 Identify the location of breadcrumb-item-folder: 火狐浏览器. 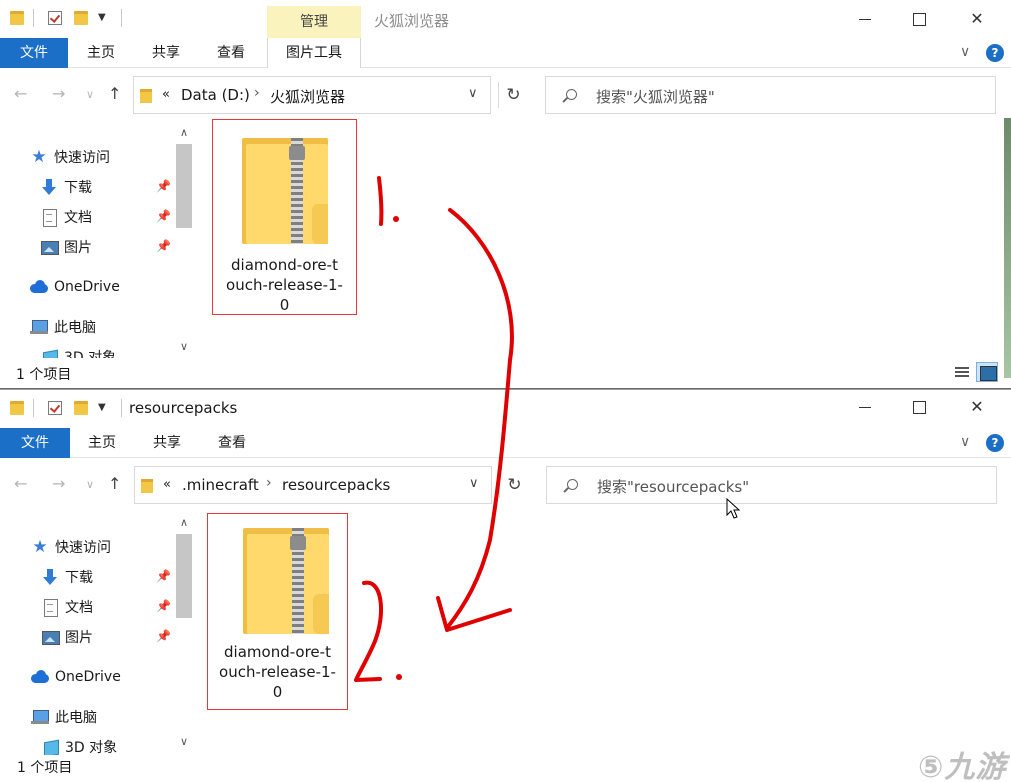
(307, 96).